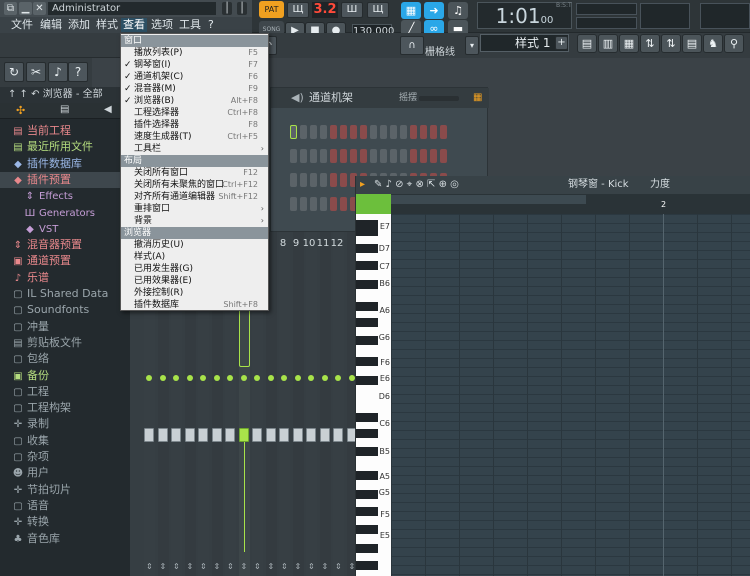 The height and width of the screenshot is (576, 750). I want to click on playlist-icon: ▤, so click(587, 43).